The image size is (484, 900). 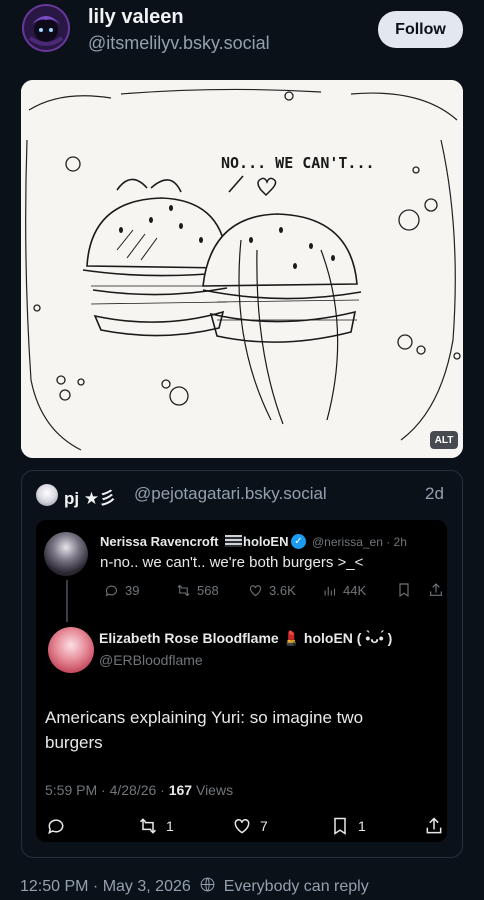 I want to click on follow-button: Follow, so click(x=420, y=29).